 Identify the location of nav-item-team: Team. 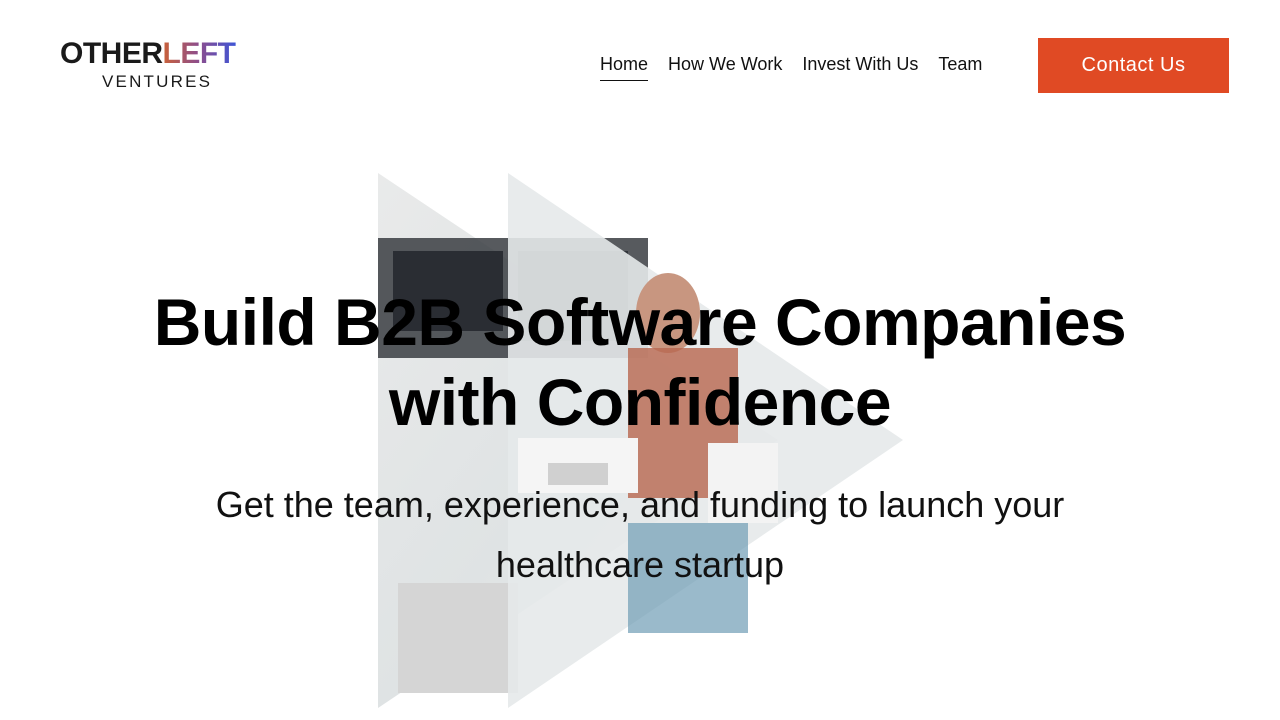
(960, 66).